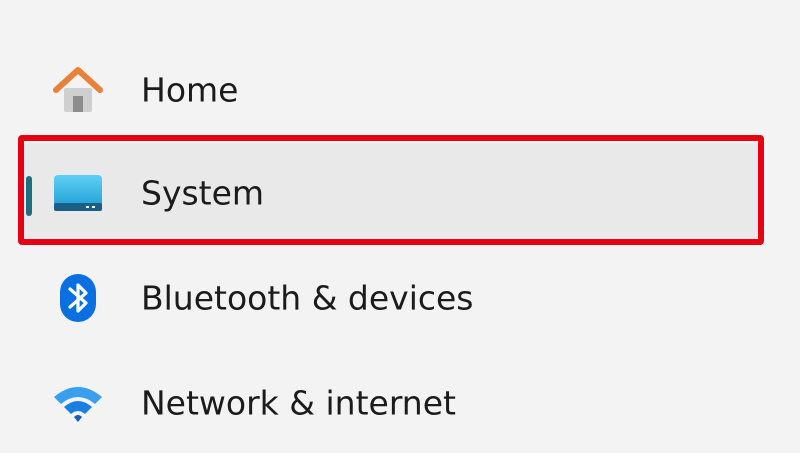  What do you see at coordinates (78, 298) in the screenshot?
I see `bluetooth-icon` at bounding box center [78, 298].